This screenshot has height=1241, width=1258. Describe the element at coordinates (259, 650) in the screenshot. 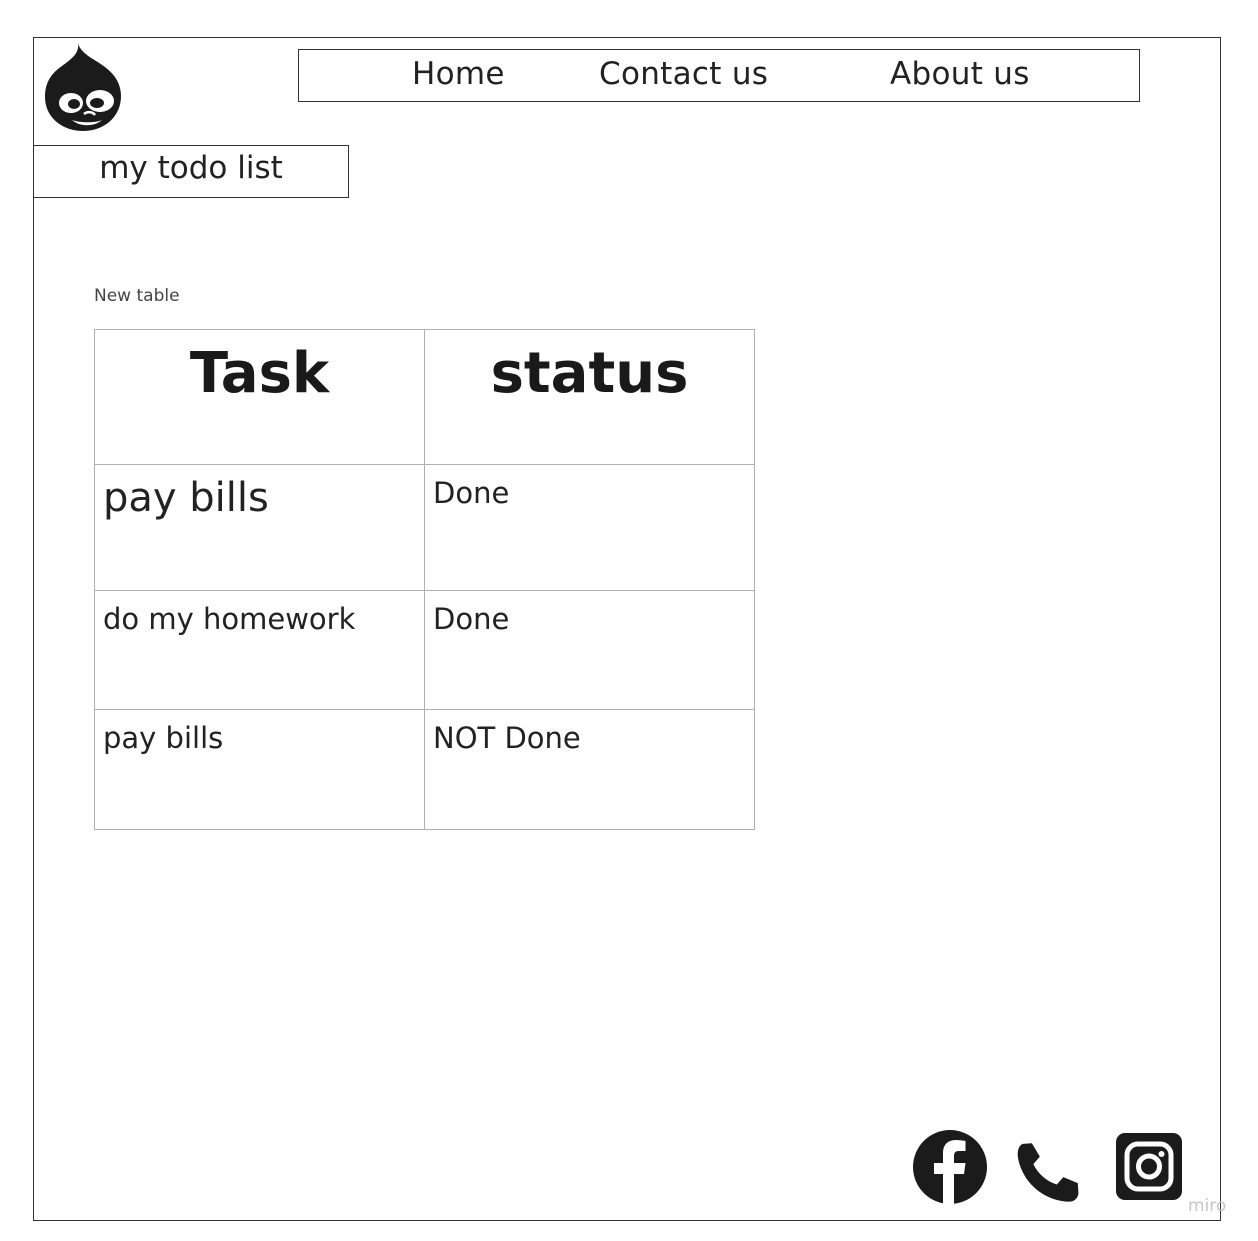

I see `task-cell: do my homework` at that location.